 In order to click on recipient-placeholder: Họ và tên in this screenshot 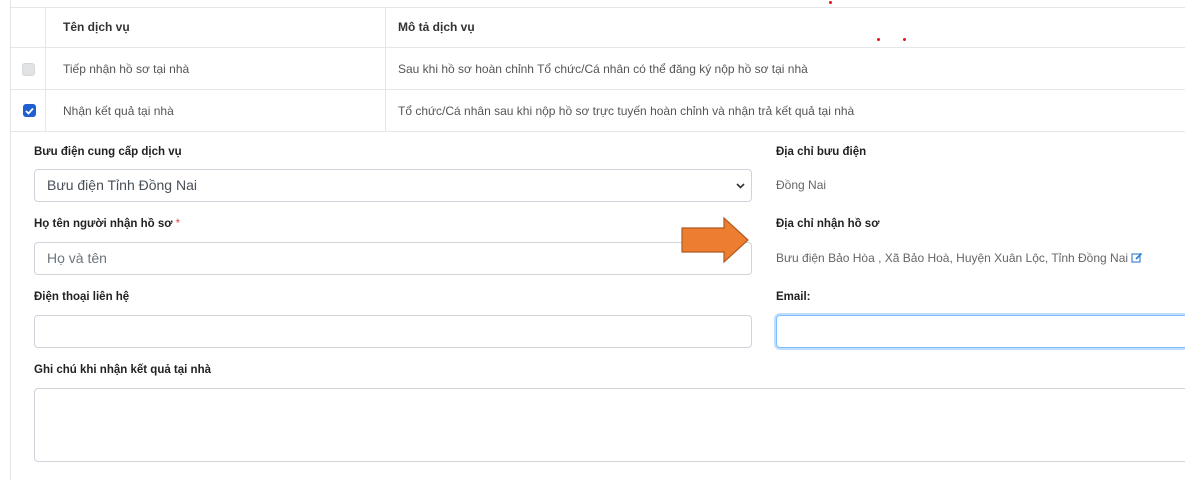, I will do `click(77, 258)`.